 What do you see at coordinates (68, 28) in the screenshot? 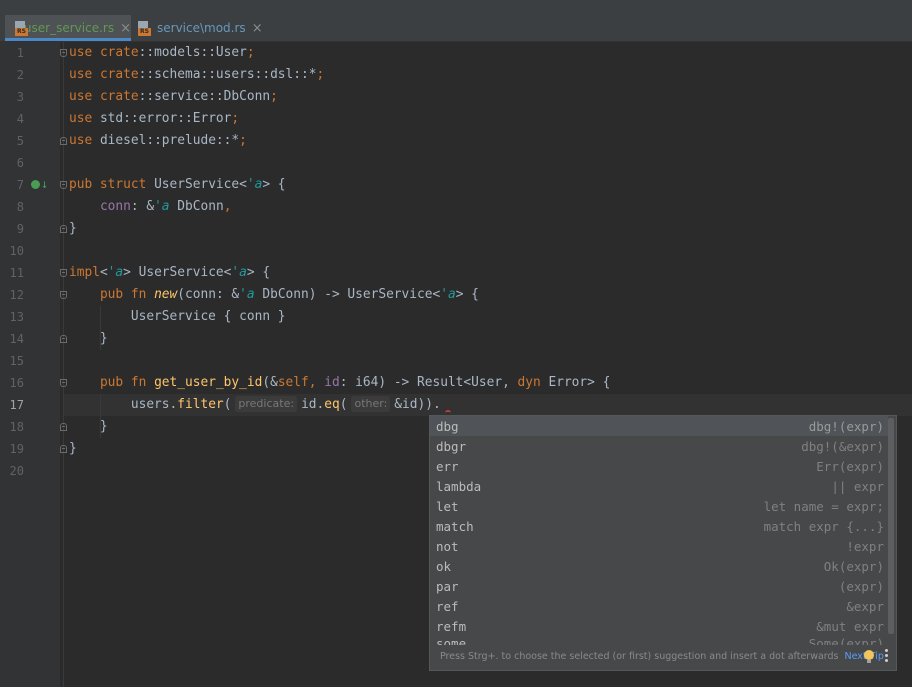
I see `tab-user-service: RS user_service.rs ×` at bounding box center [68, 28].